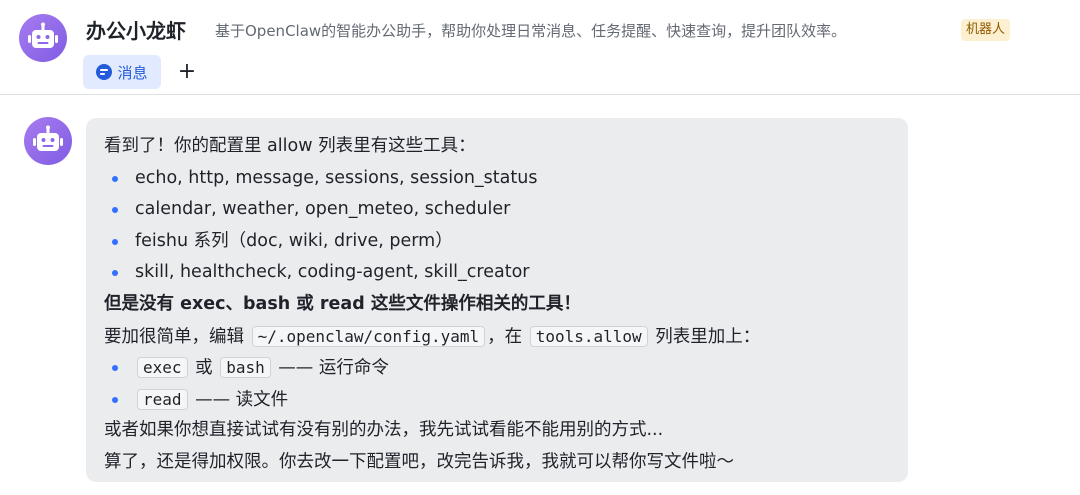 Image resolution: width=1080 pixels, height=495 pixels. Describe the element at coordinates (136, 31) in the screenshot. I see `chat-title: 办公小龙虾` at that location.